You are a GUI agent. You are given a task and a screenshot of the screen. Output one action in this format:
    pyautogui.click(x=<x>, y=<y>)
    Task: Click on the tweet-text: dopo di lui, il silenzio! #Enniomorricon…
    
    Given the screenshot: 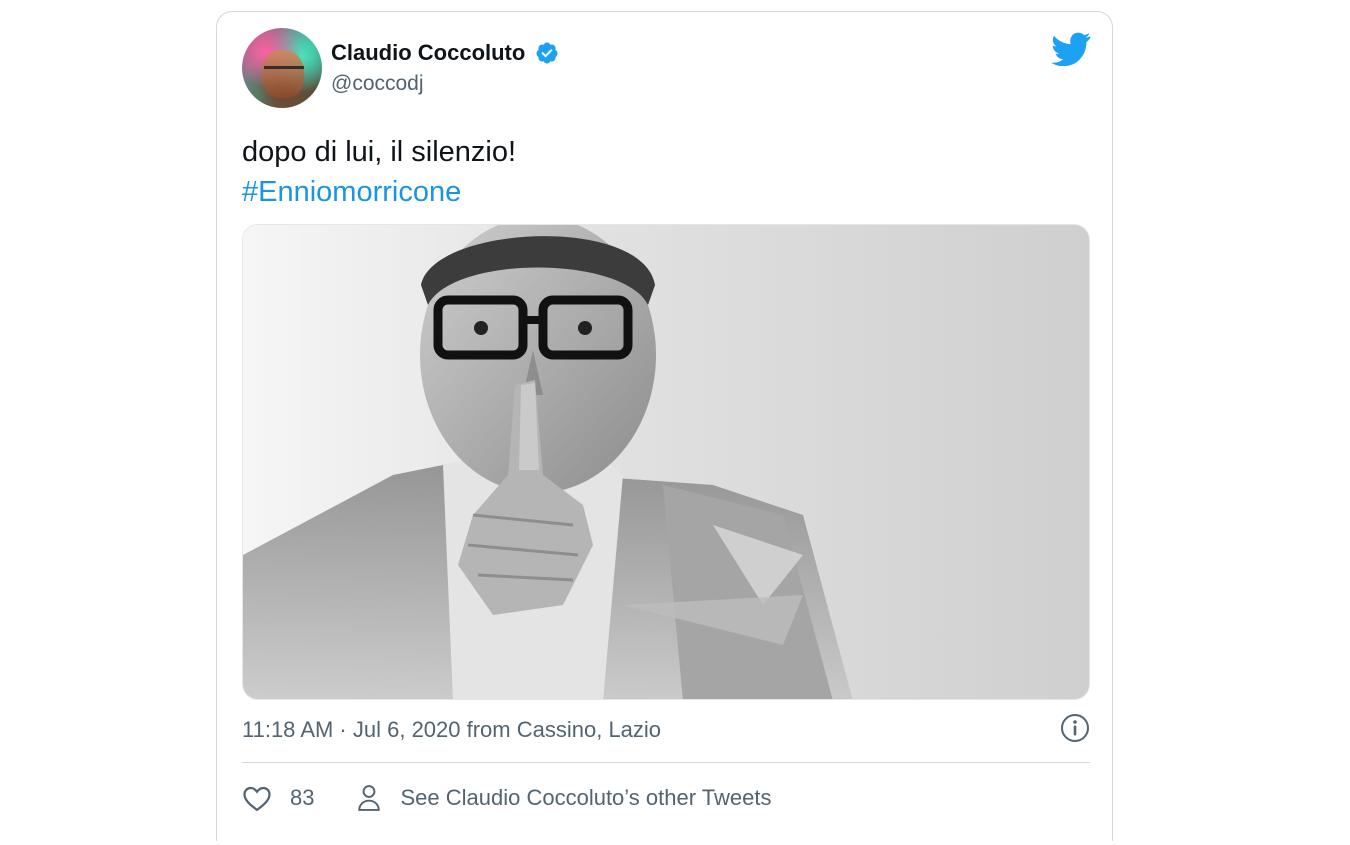 What is the action you would take?
    pyautogui.click(x=379, y=172)
    